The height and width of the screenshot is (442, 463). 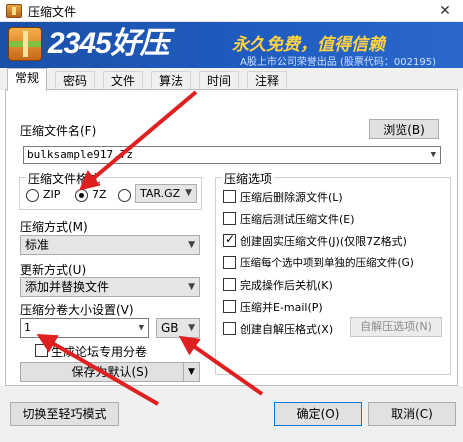 I want to click on split-size-input: 1 ▼, so click(x=84, y=328).